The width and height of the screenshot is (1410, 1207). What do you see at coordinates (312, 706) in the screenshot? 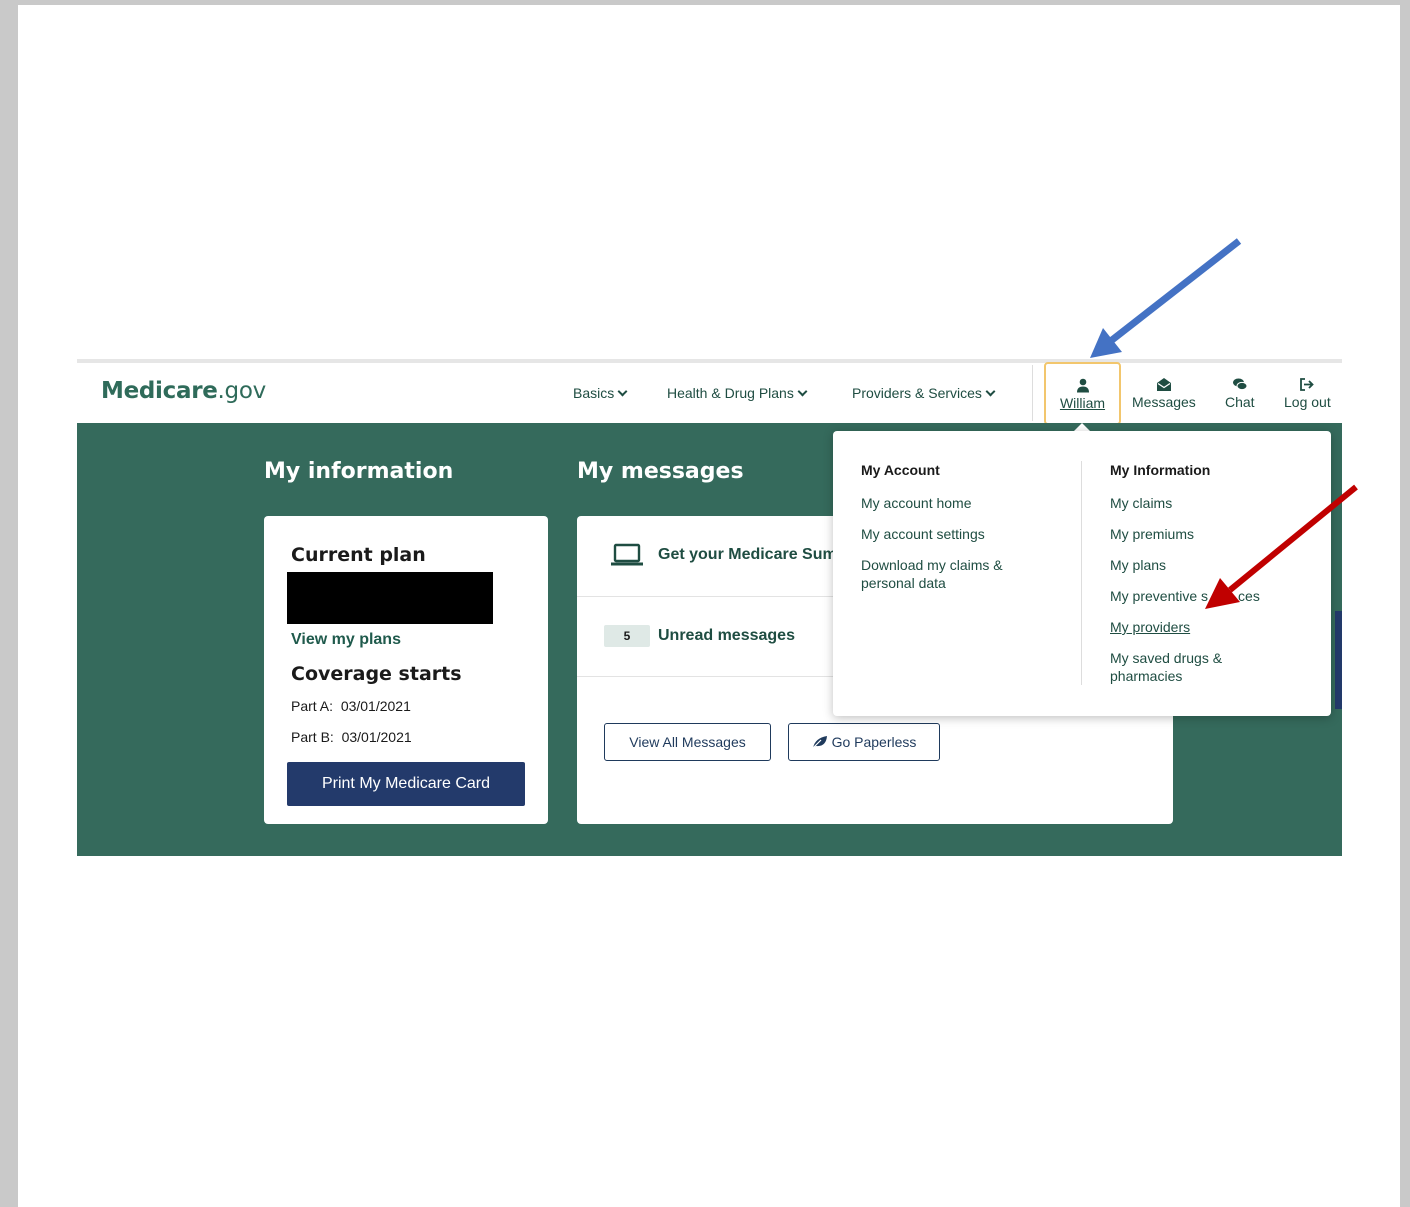
I see `part-a-label: Part A:` at bounding box center [312, 706].